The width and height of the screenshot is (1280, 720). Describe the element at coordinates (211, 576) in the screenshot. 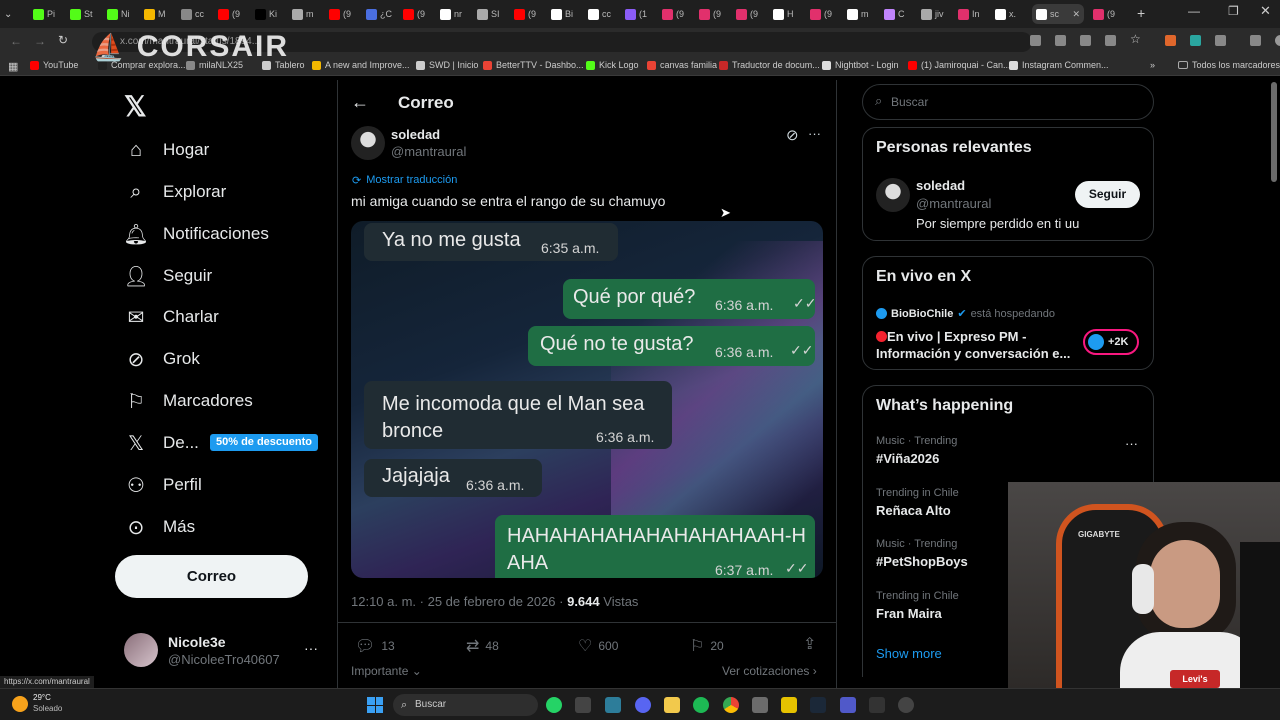

I see `post-button: Correo` at that location.